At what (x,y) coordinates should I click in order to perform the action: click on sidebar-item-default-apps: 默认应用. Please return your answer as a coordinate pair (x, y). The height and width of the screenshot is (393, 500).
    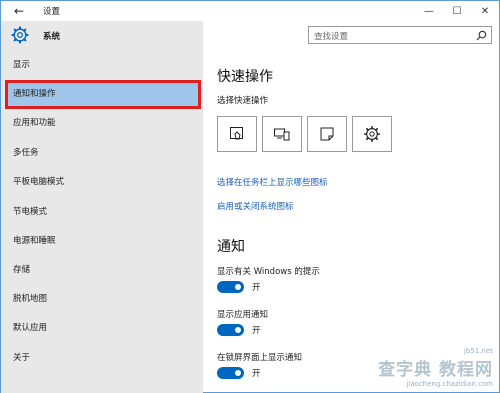
    Looking at the image, I should click on (102, 328).